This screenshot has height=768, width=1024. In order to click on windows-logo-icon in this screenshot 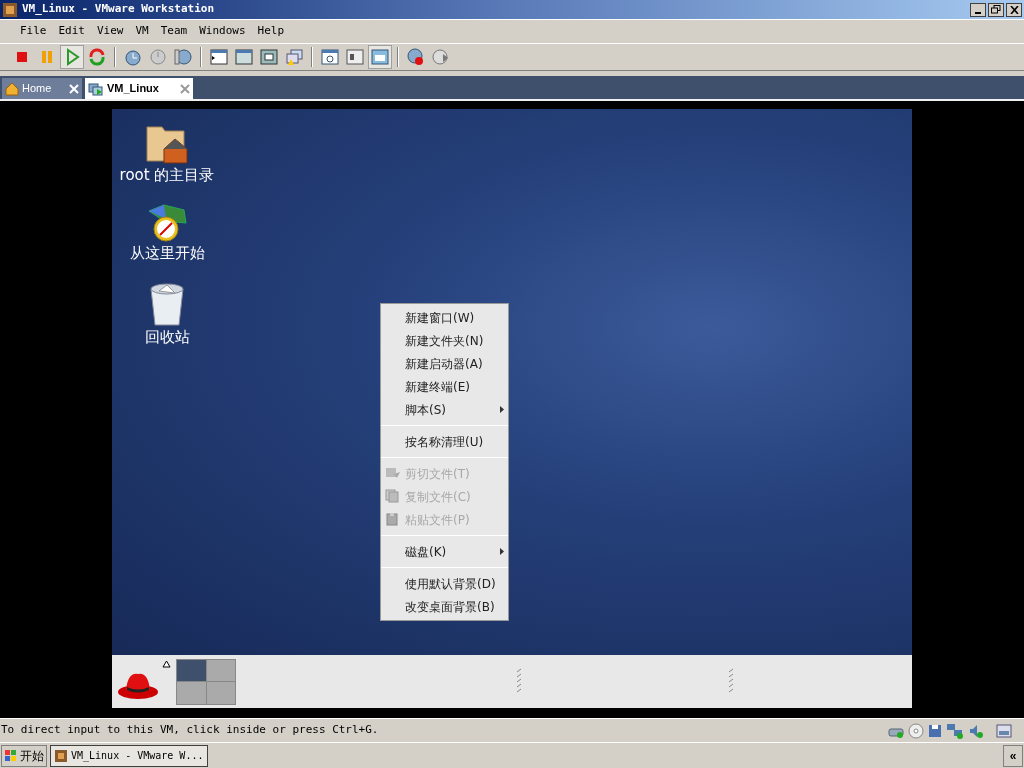, I will do `click(11, 755)`.